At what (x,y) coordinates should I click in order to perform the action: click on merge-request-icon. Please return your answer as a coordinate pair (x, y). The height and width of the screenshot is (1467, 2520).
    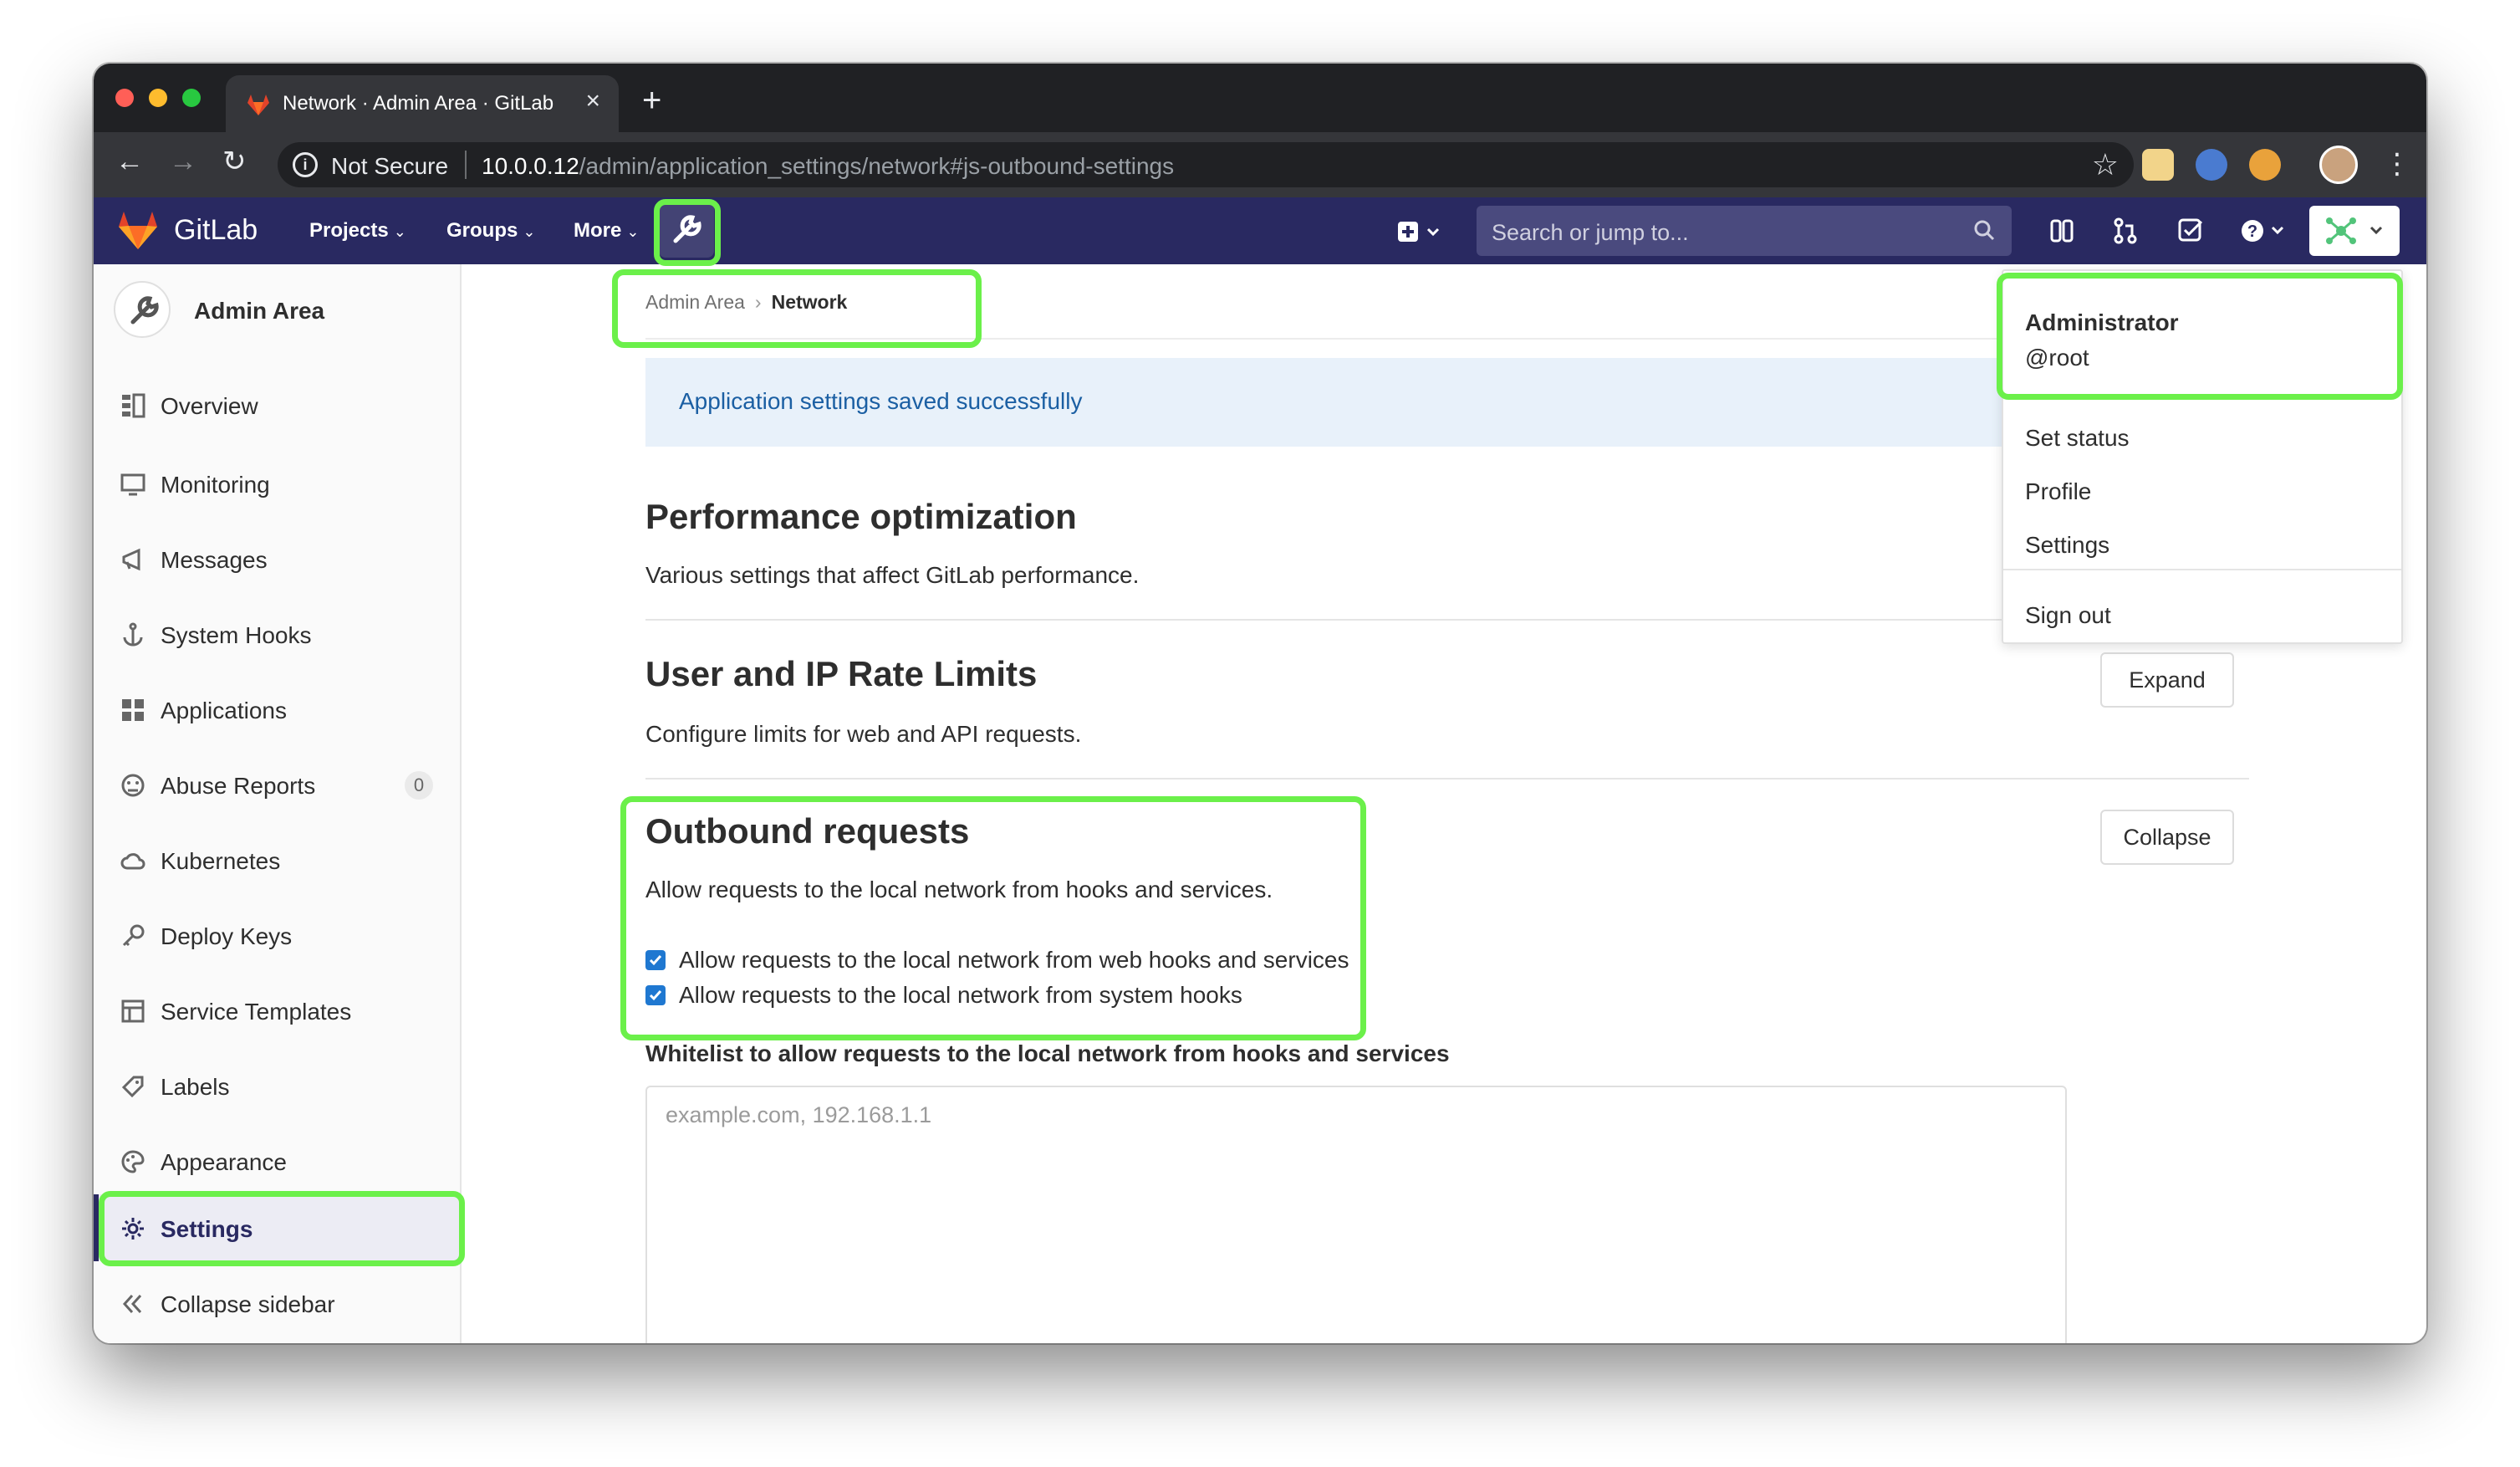
    Looking at the image, I should click on (2125, 231).